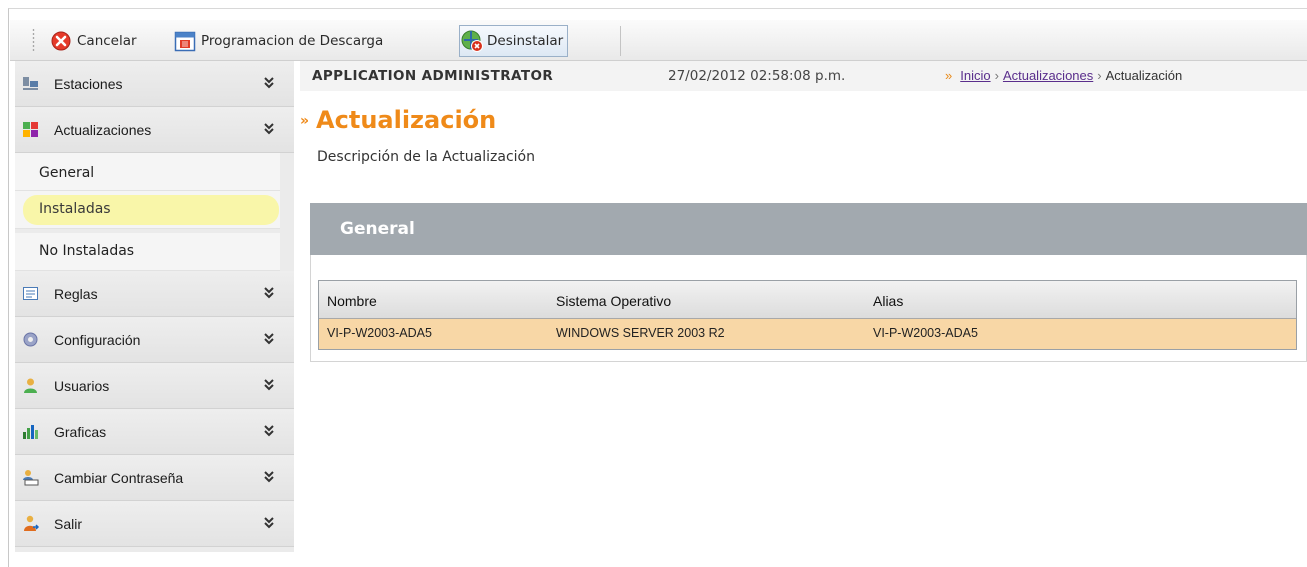 The height and width of the screenshot is (567, 1307). What do you see at coordinates (31, 523) in the screenshot?
I see `logout-icon` at bounding box center [31, 523].